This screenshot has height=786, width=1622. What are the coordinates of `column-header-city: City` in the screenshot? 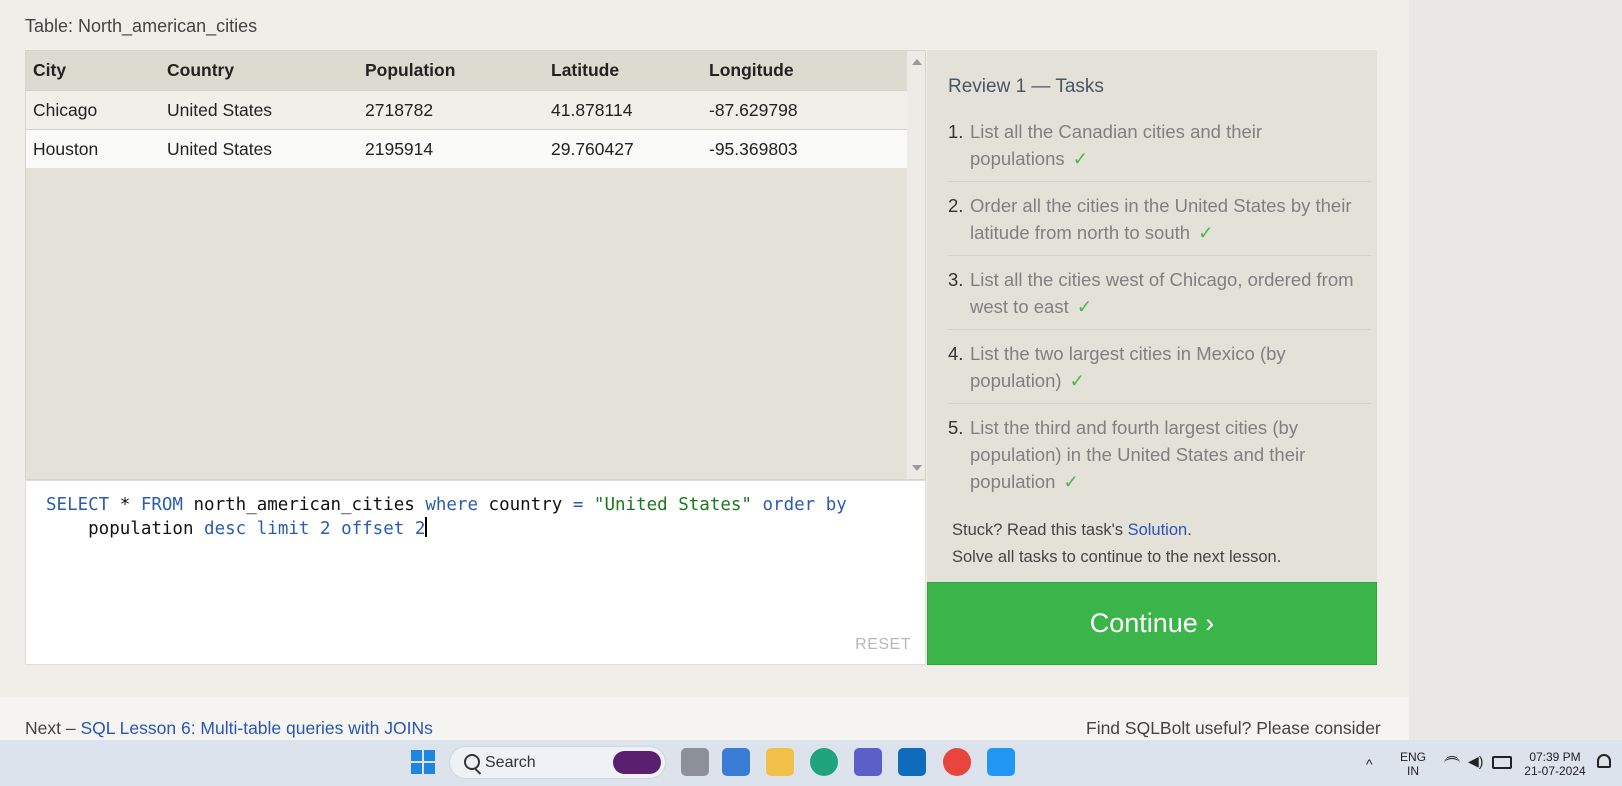 It's located at (93, 71).